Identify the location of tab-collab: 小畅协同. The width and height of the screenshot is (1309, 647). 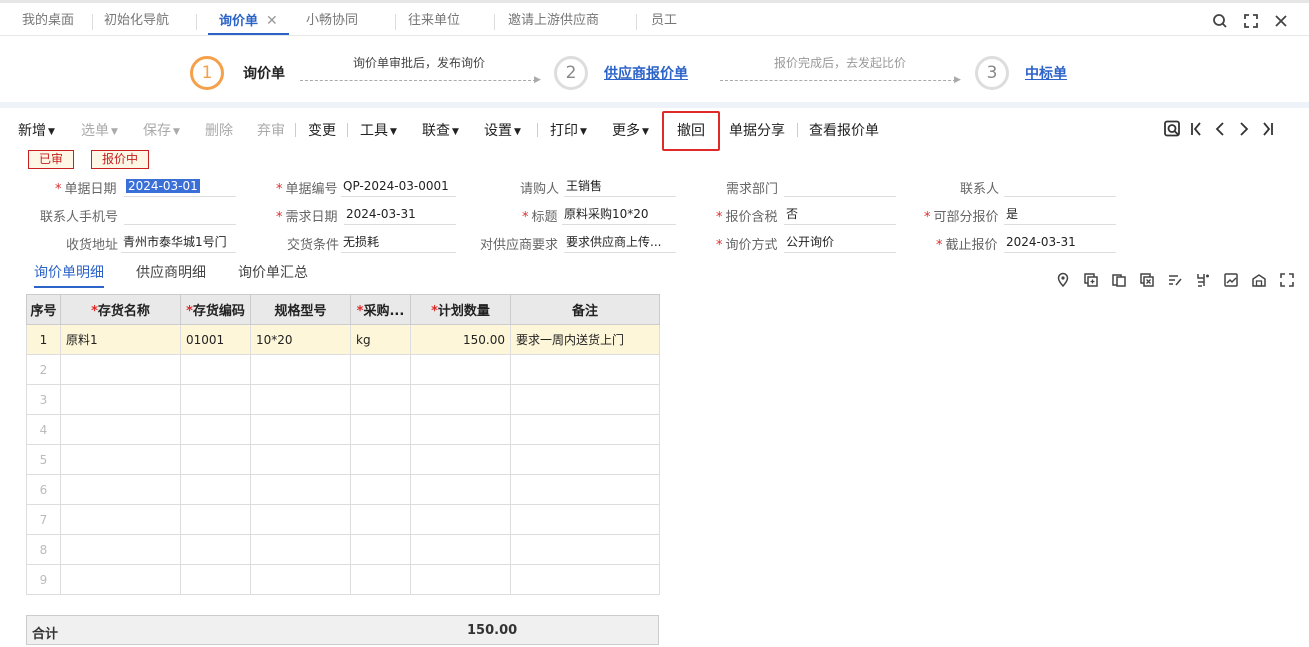
(332, 22).